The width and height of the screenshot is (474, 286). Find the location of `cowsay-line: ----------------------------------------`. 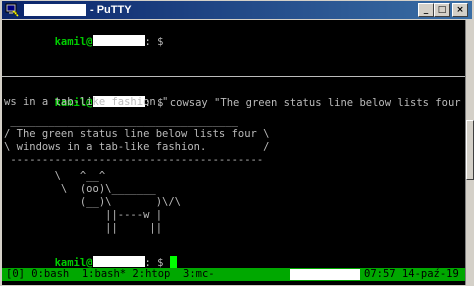

cowsay-line: ---------------------------------------- is located at coordinates (134, 160).